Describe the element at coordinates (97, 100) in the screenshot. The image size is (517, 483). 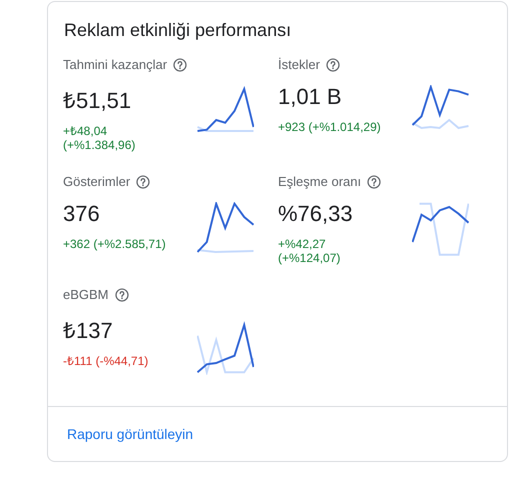
I see `metric-value: ₺51,51` at that location.